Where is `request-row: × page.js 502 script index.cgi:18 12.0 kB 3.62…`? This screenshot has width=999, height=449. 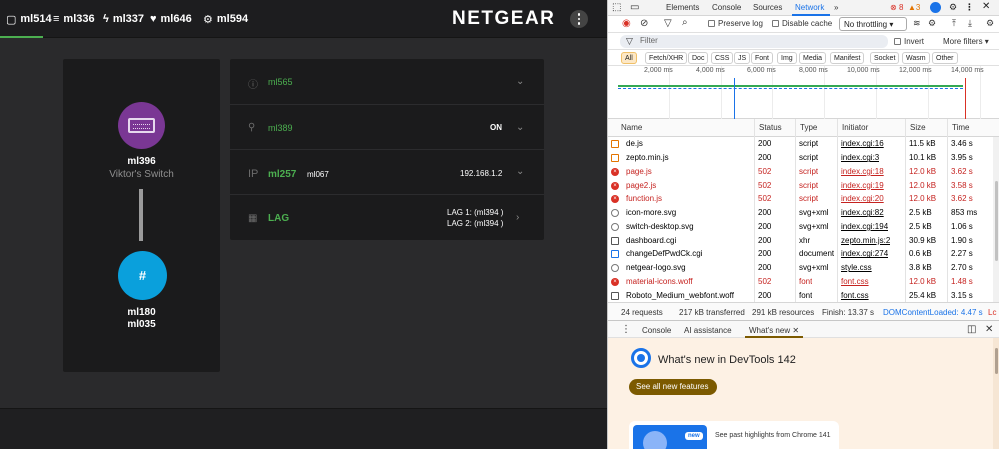
request-row: × page.js 502 script index.cgi:18 12.0 kB 3.62… is located at coordinates (799, 172).